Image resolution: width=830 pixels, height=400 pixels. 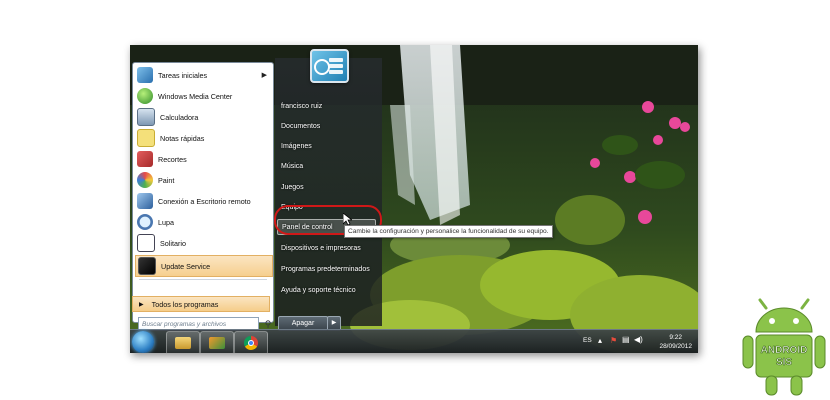 What do you see at coordinates (195, 96) in the screenshot?
I see `program-label: Windows Media Center` at bounding box center [195, 96].